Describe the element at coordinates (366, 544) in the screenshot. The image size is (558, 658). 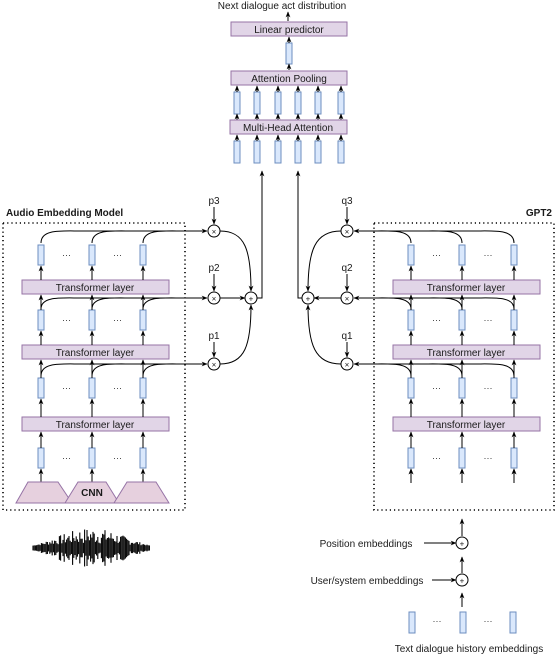
I see `position-embeddings-label: Position embeddings` at that location.